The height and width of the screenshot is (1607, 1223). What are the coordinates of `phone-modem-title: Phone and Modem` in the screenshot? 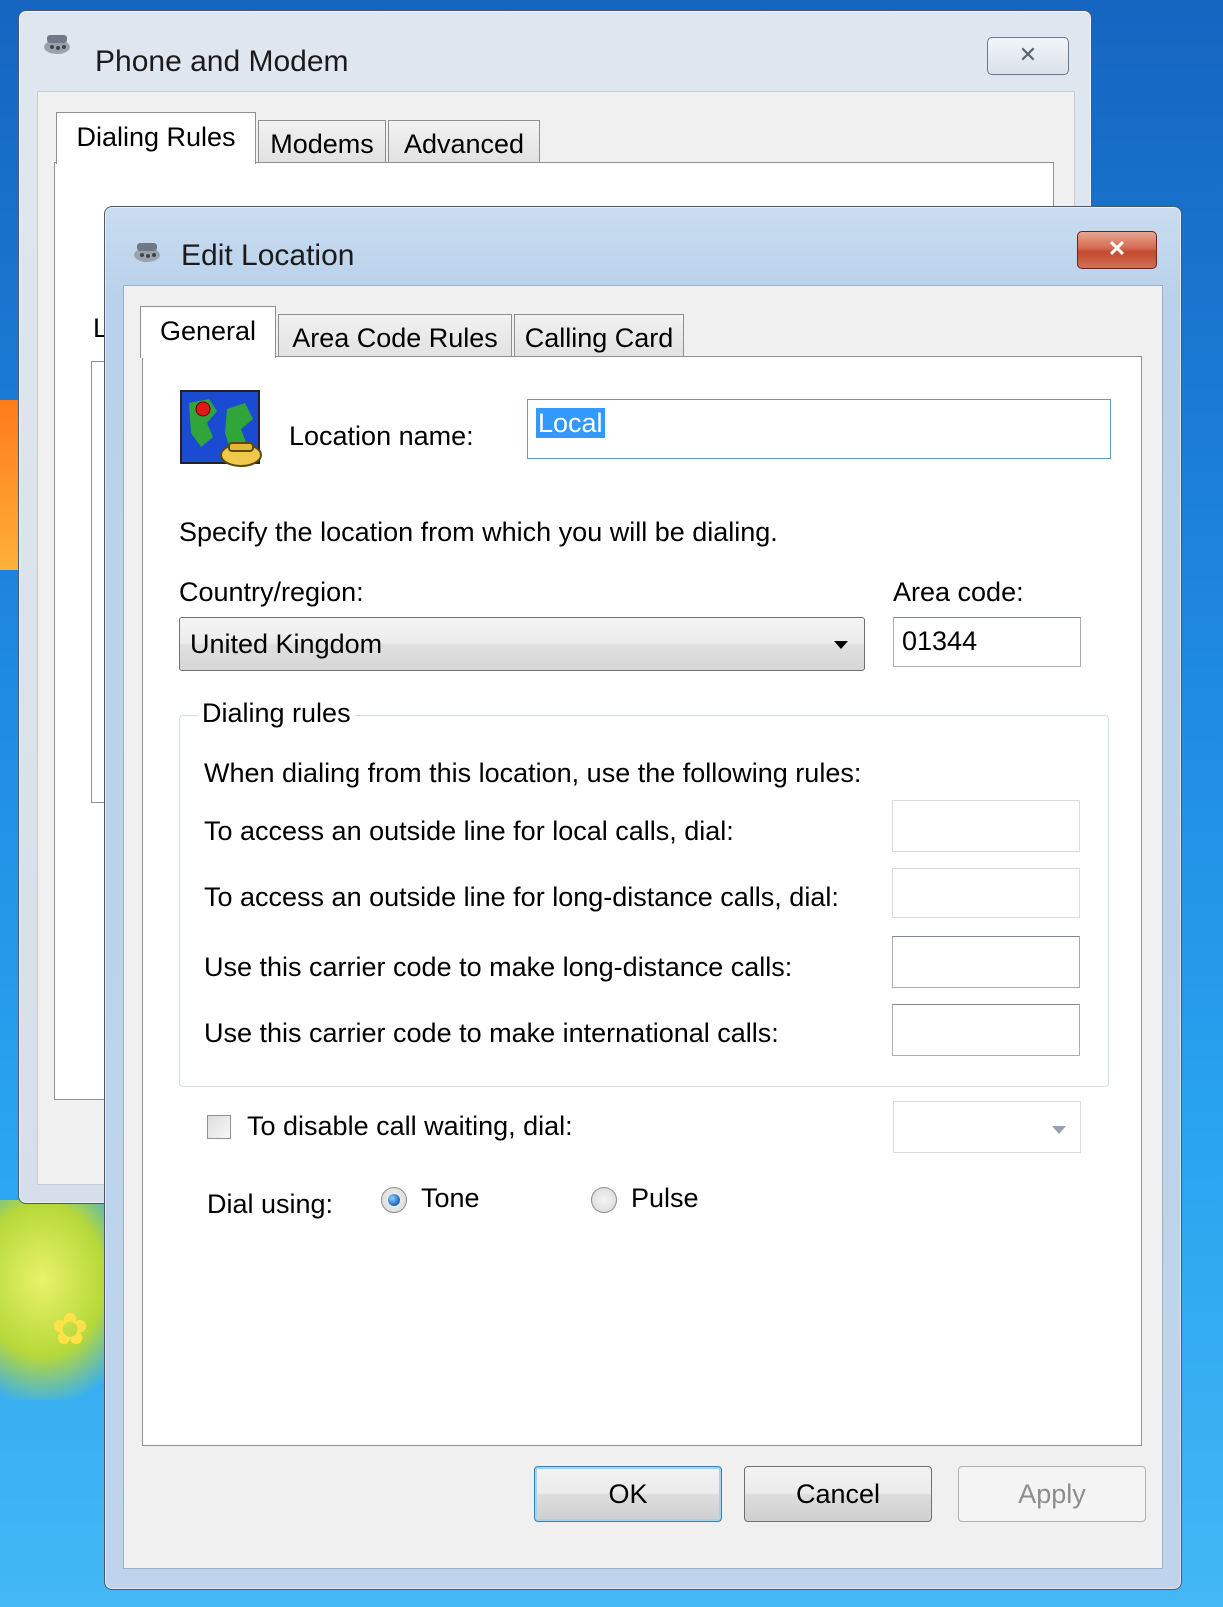 It's located at (222, 61).